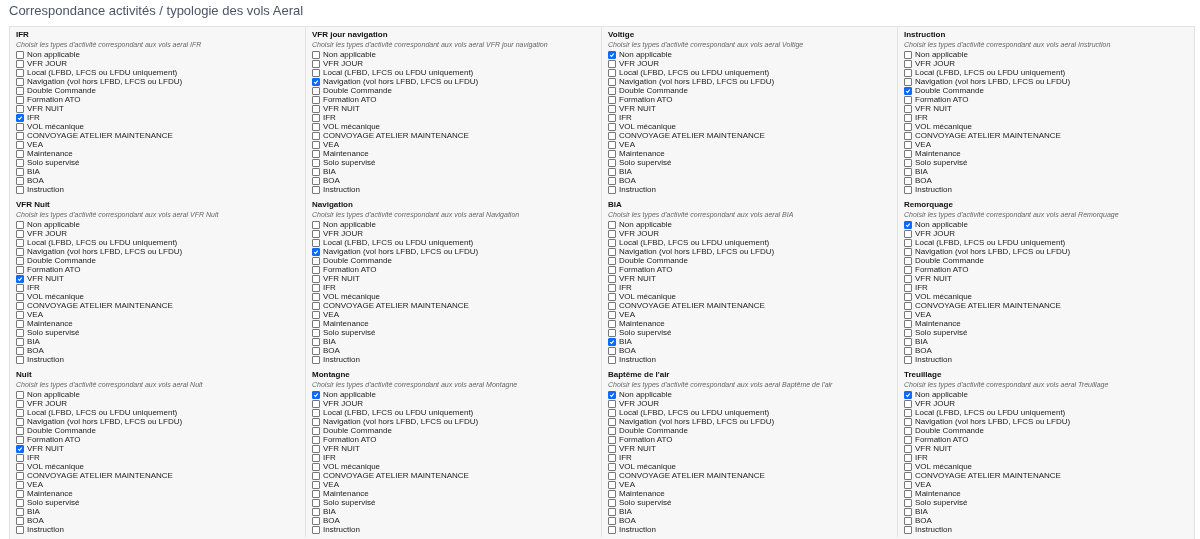  Describe the element at coordinates (627, 144) in the screenshot. I see `option-label: VEA` at that location.